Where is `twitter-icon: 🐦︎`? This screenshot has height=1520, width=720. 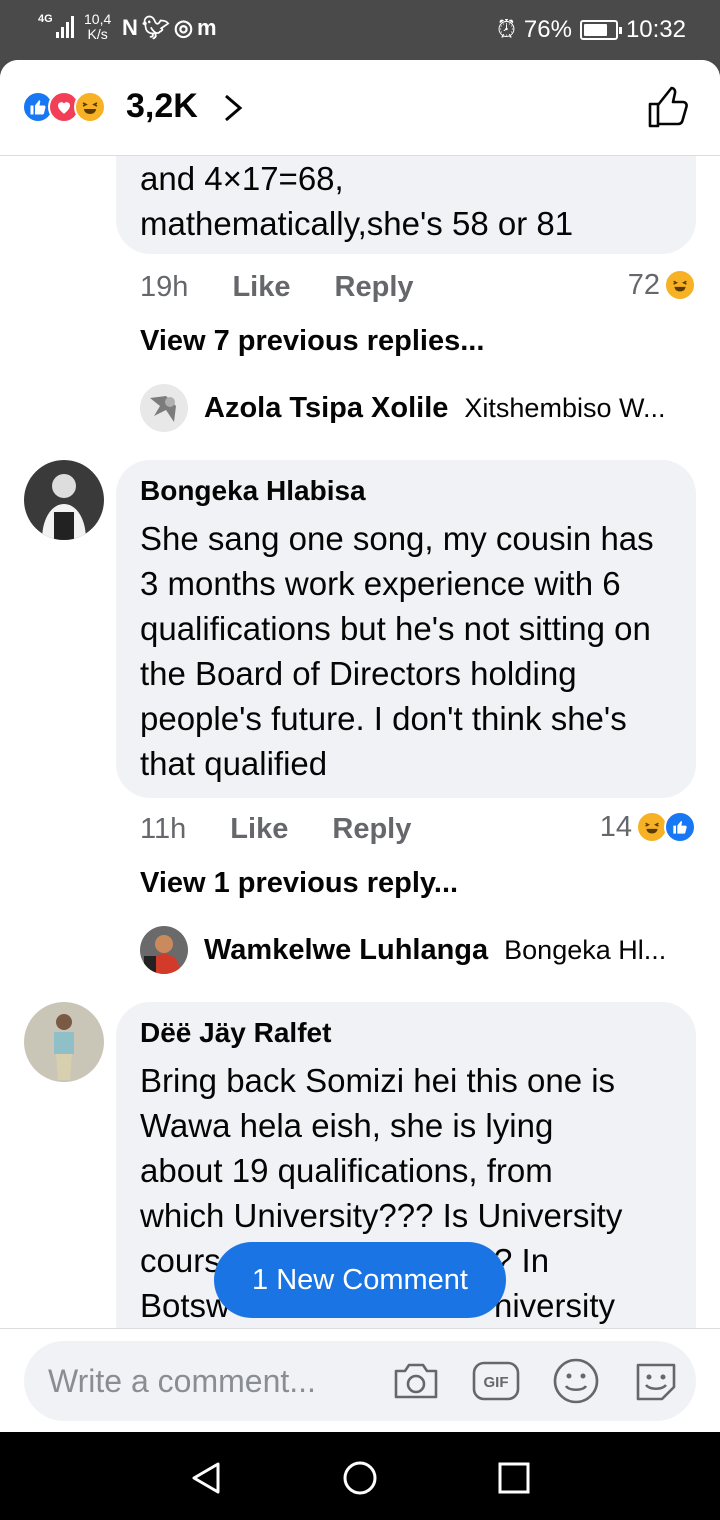 twitter-icon: 🐦︎ is located at coordinates (157, 27).